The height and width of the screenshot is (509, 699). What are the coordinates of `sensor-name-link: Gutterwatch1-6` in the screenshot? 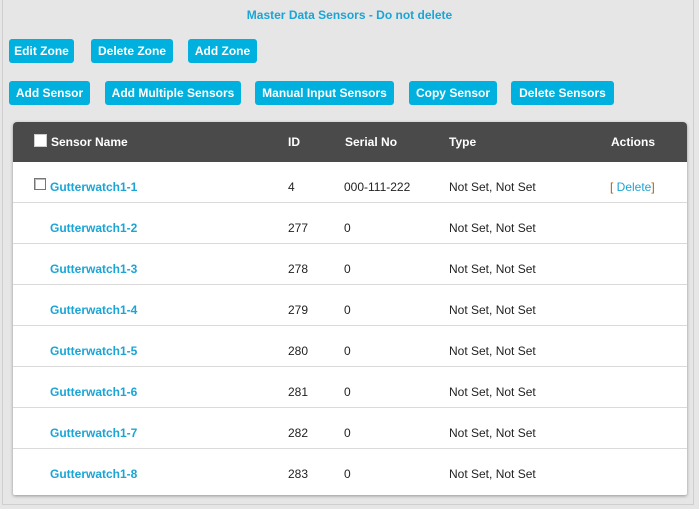 It's located at (93, 392).